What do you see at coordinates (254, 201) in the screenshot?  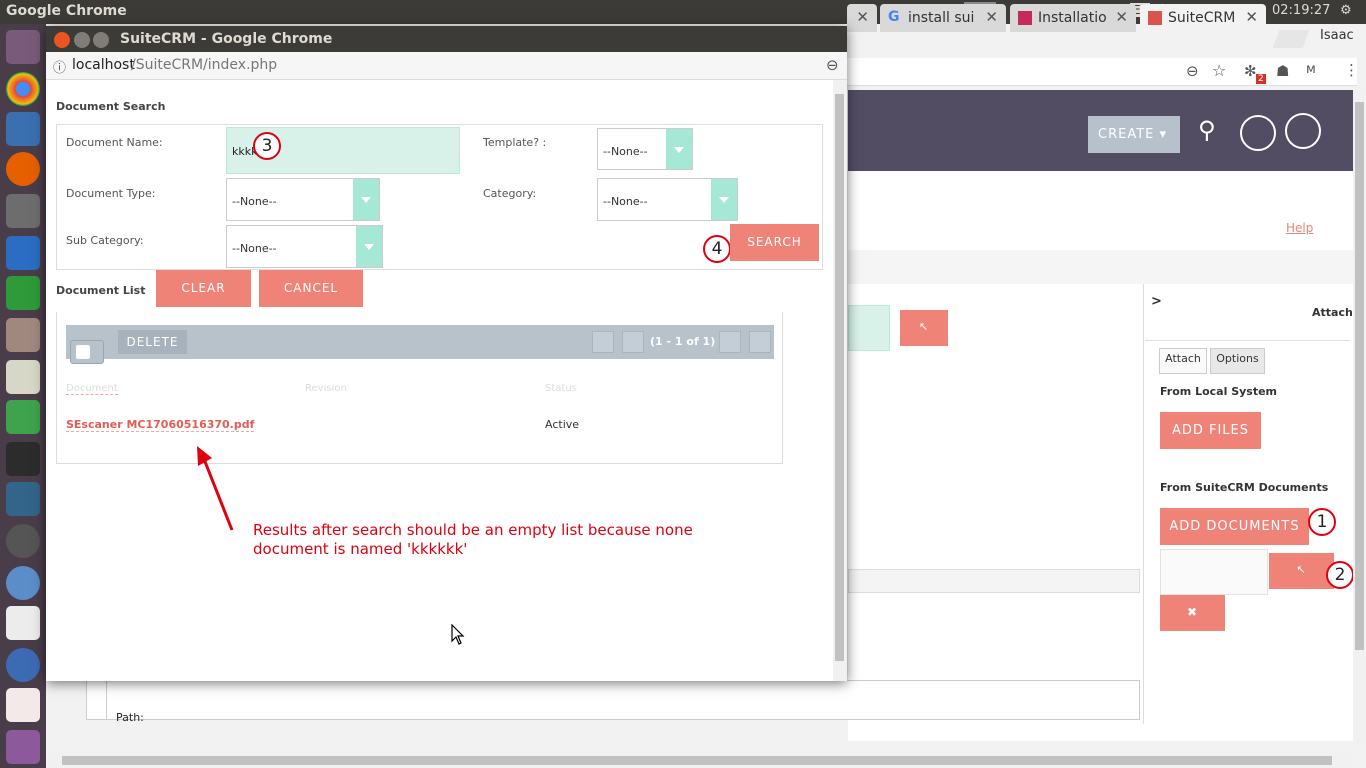 I see `document-type-value: --None--` at bounding box center [254, 201].